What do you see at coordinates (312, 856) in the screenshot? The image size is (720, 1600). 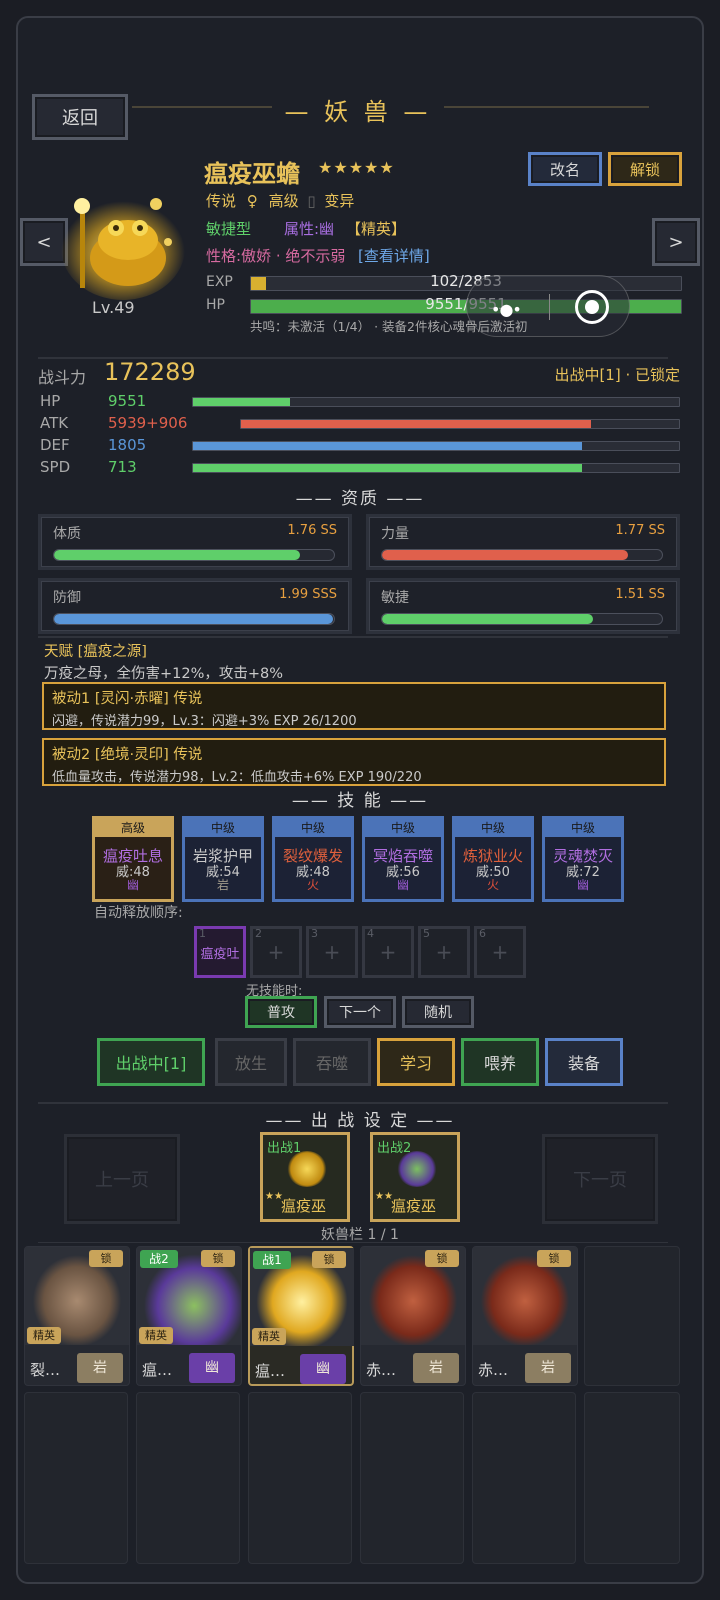 I see `skill-name: 裂纹爆发` at bounding box center [312, 856].